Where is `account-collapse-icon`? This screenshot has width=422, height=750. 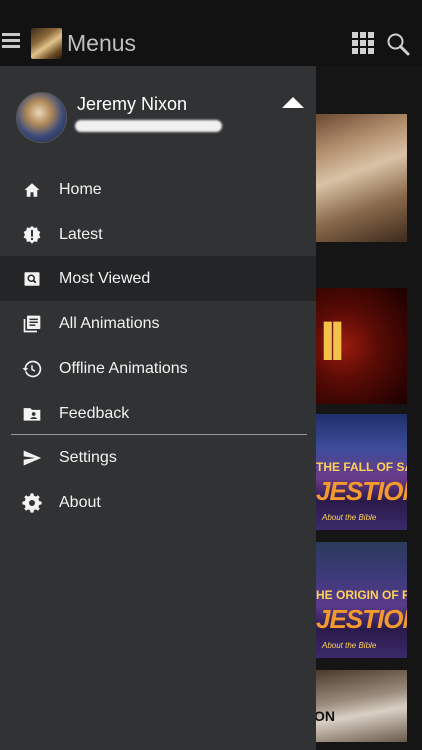 account-collapse-icon is located at coordinates (293, 102).